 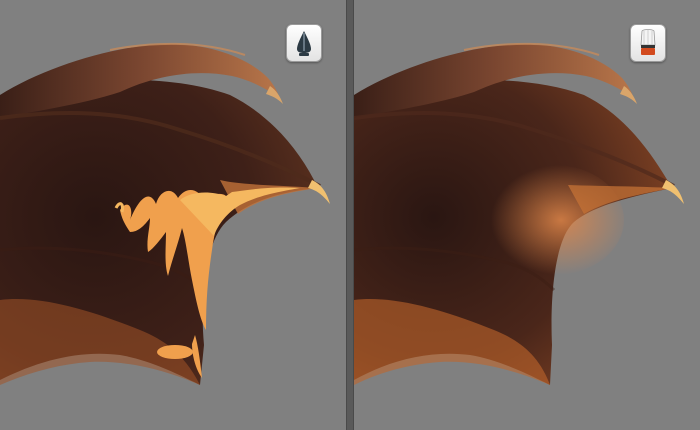 I want to click on pen-nib-icon, so click(x=304, y=43).